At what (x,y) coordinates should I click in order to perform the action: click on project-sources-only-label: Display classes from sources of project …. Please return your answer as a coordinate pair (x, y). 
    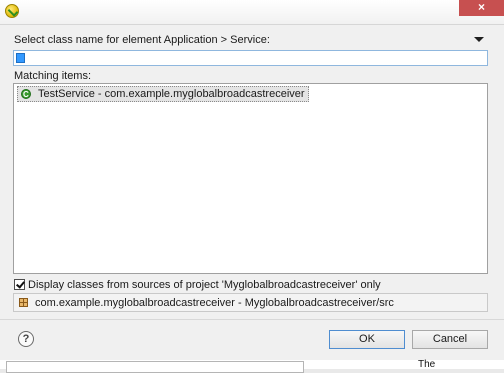
    Looking at the image, I should click on (204, 285).